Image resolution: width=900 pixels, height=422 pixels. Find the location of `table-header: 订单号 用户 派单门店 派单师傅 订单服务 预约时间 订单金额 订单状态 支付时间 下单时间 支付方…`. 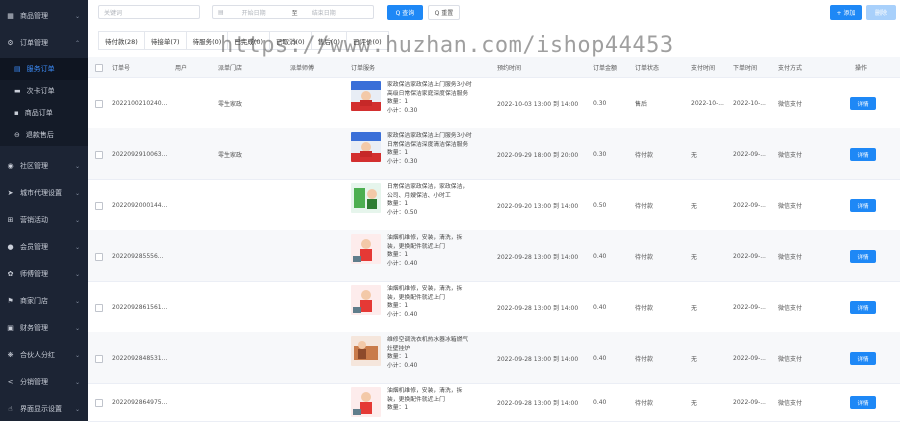

table-header: 订单号 用户 派单门店 派单师傅 订单服务 预约时间 订单金额 订单状态 支付时间 下单时间 支付方… is located at coordinates (494, 67).